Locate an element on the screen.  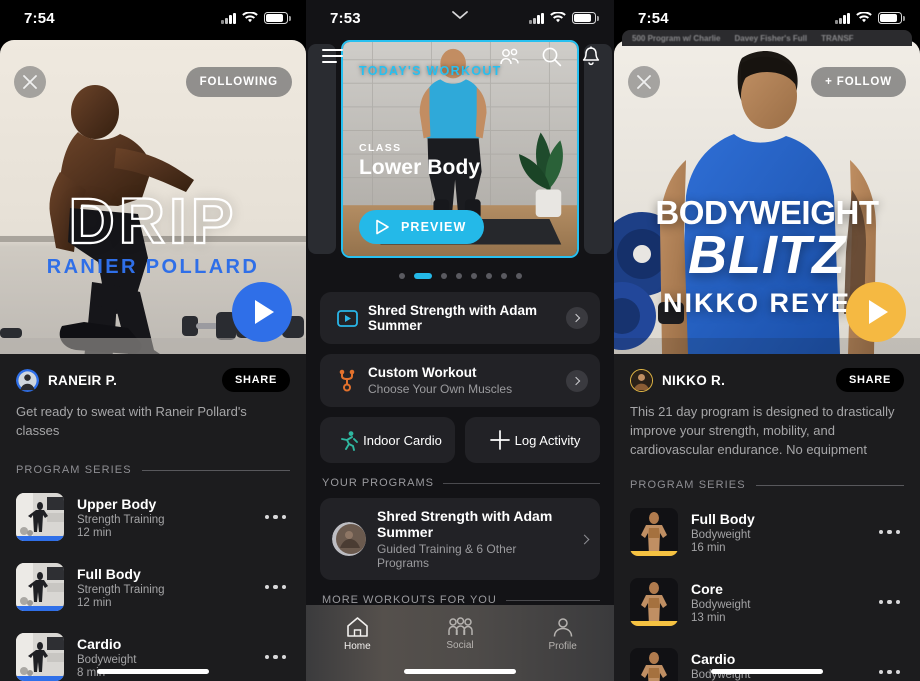
home-icon is located at coordinates (357, 627).